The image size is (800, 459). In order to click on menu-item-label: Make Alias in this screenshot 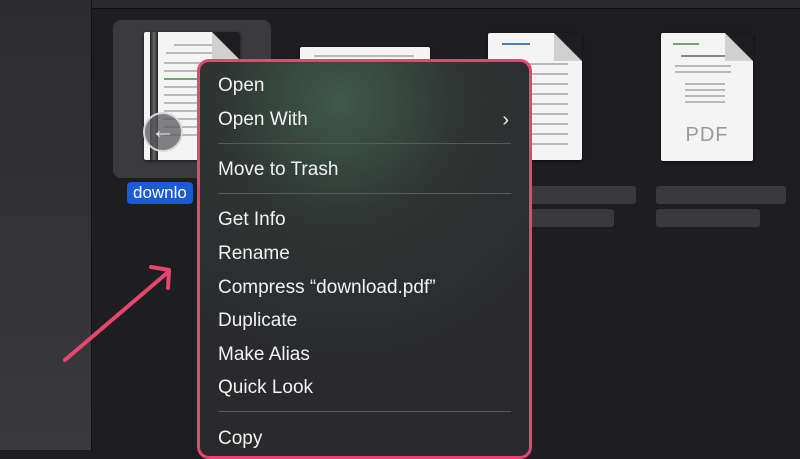, I will do `click(264, 354)`.